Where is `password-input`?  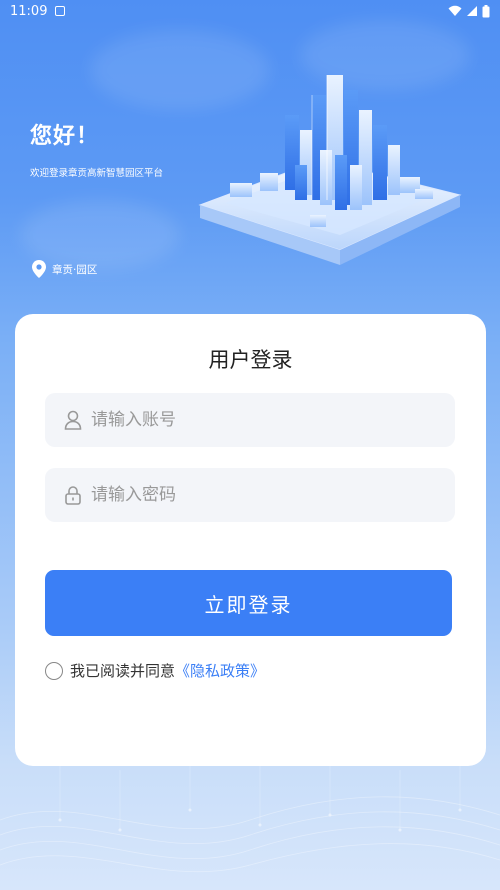 password-input is located at coordinates (261, 495).